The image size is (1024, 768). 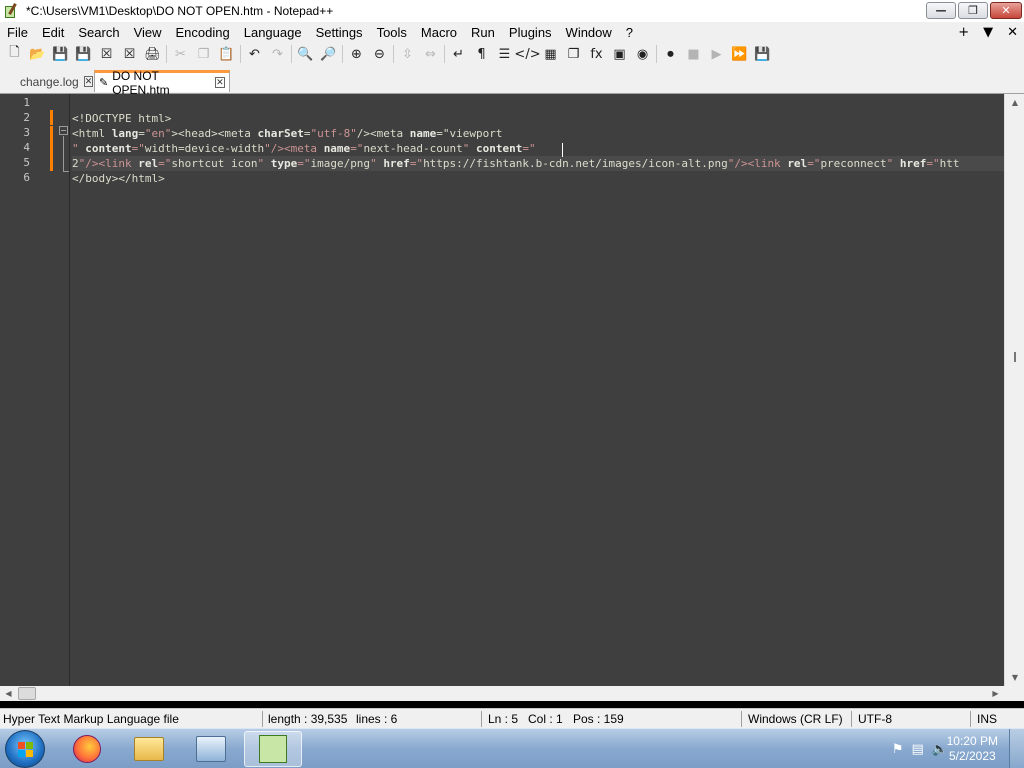 I want to click on line-number-gutter: 1 2 3 4 5 6 −, so click(x=35, y=390).